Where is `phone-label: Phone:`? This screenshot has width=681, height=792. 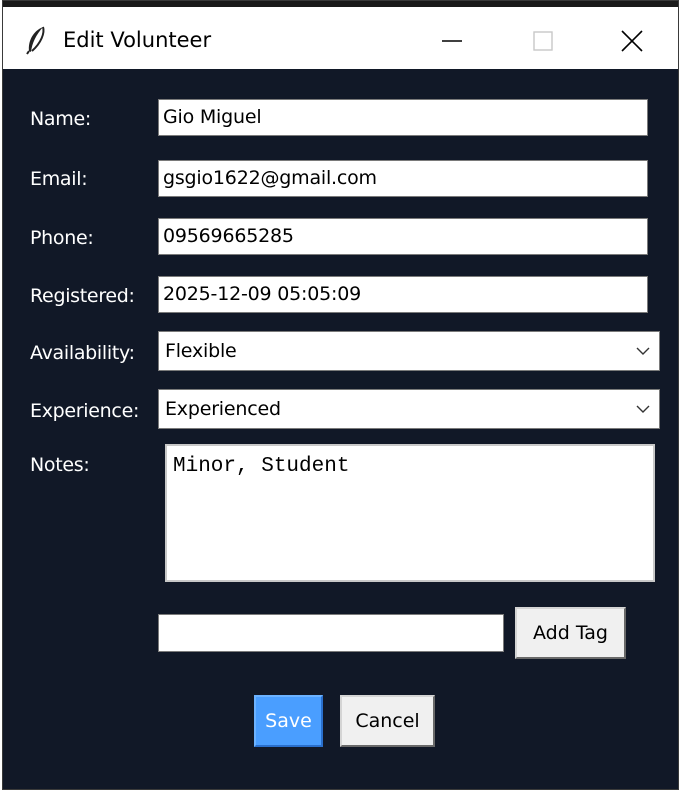
phone-label: Phone: is located at coordinates (62, 238).